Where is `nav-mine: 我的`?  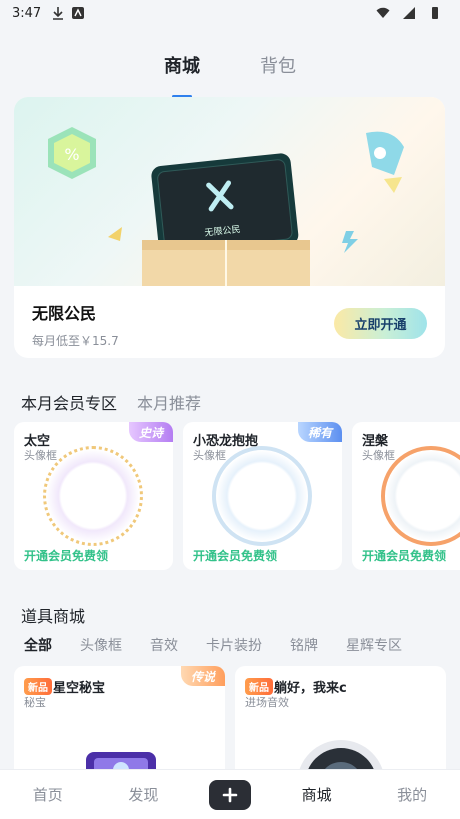 nav-mine: 我的 is located at coordinates (412, 794).